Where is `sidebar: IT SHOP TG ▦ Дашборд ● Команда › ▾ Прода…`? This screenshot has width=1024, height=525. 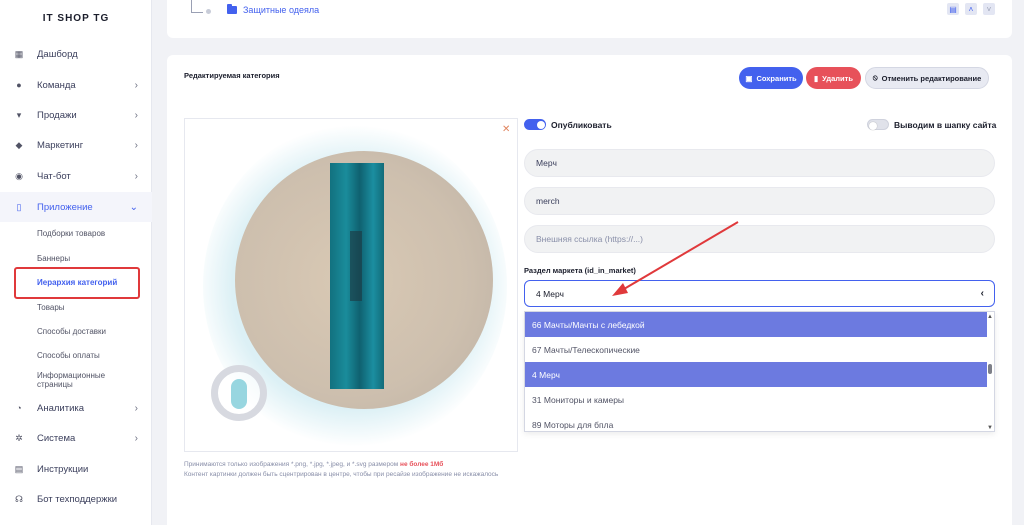
sidebar: IT SHOP TG ▦ Дашборд ● Команда › ▾ Прода… is located at coordinates (76, 262).